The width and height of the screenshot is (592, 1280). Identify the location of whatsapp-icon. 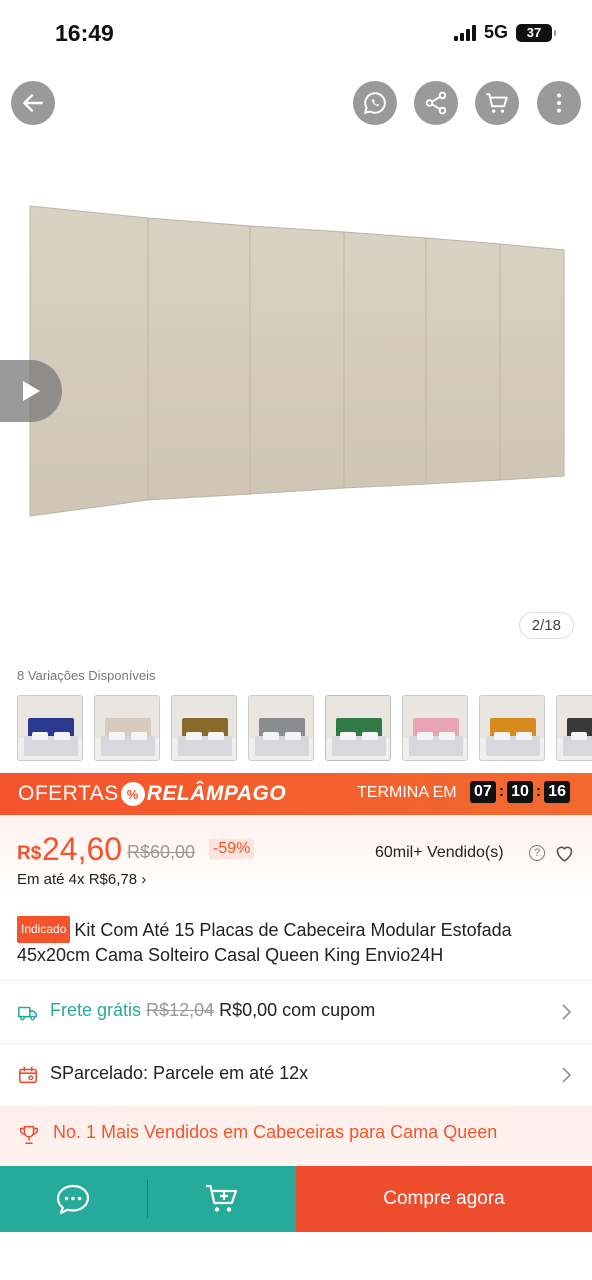
(374, 103).